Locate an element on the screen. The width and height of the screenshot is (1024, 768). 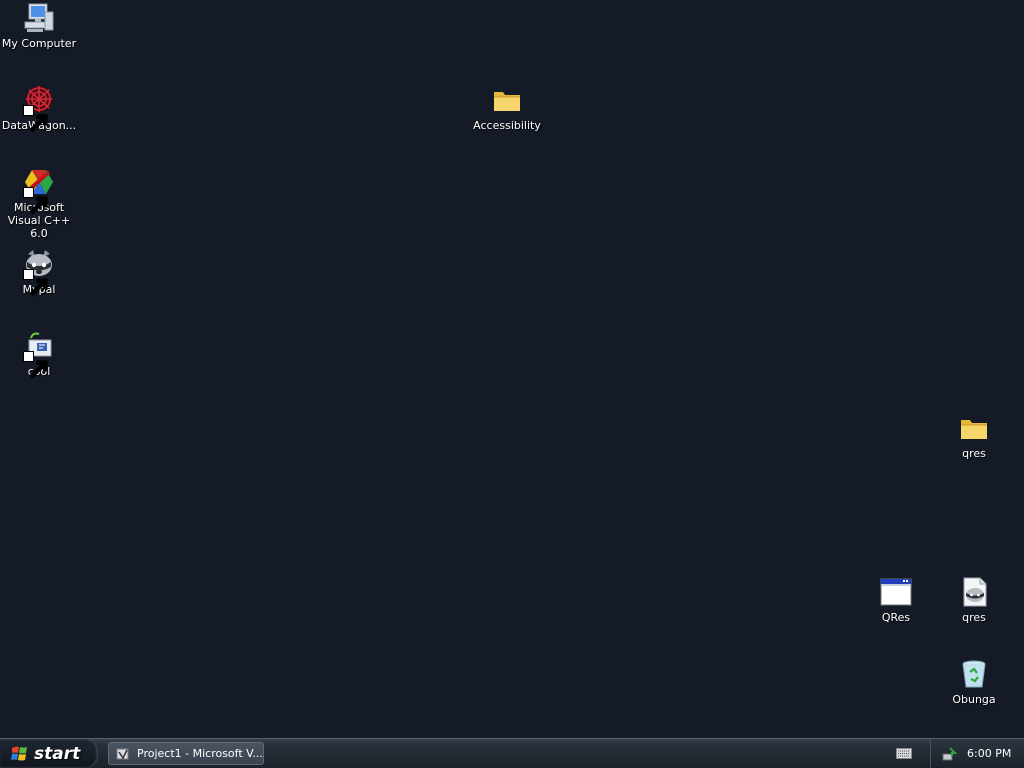
raccoon-file-icon is located at coordinates (974, 592).